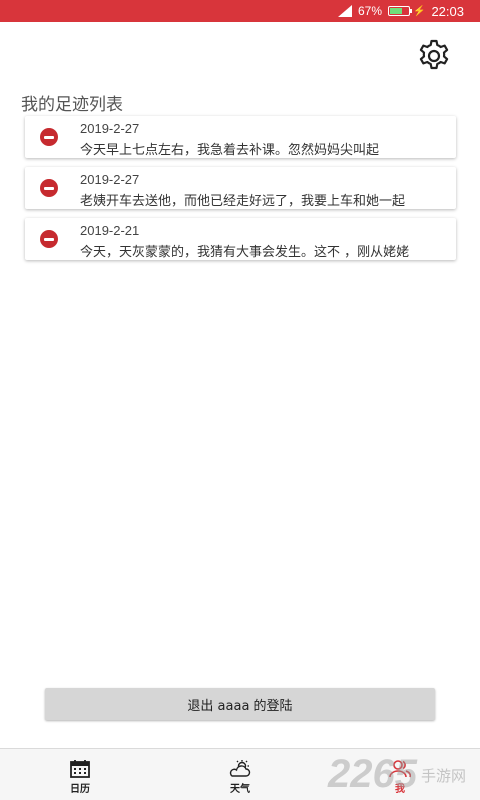 The image size is (480, 800). I want to click on signal-icon, so click(344, 11).